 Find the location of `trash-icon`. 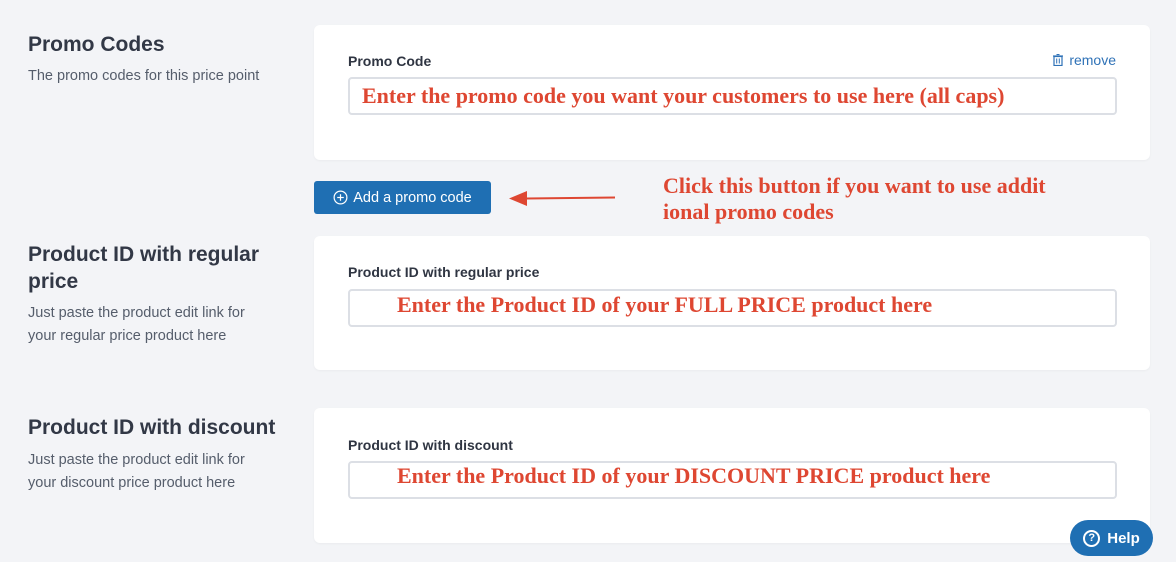

trash-icon is located at coordinates (1058, 60).